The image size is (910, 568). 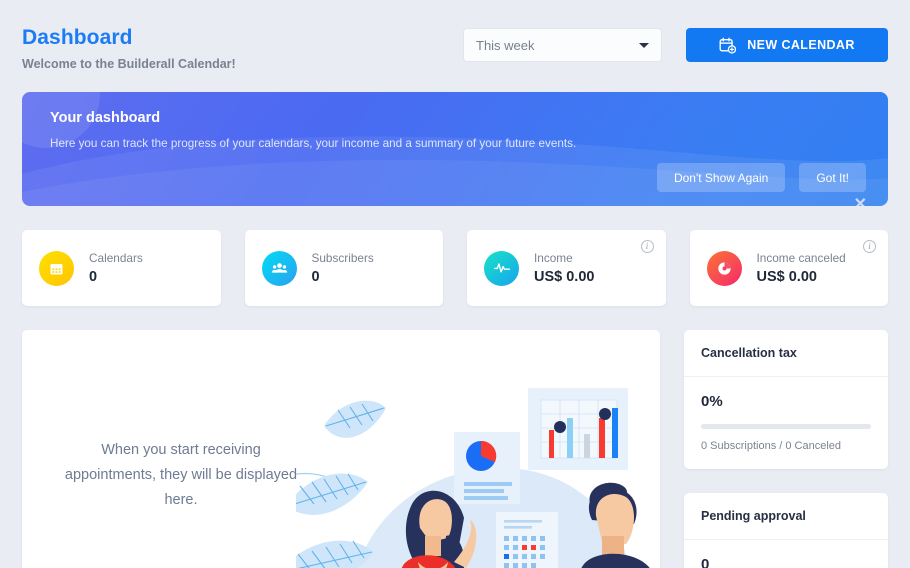 I want to click on users-icon, so click(x=279, y=268).